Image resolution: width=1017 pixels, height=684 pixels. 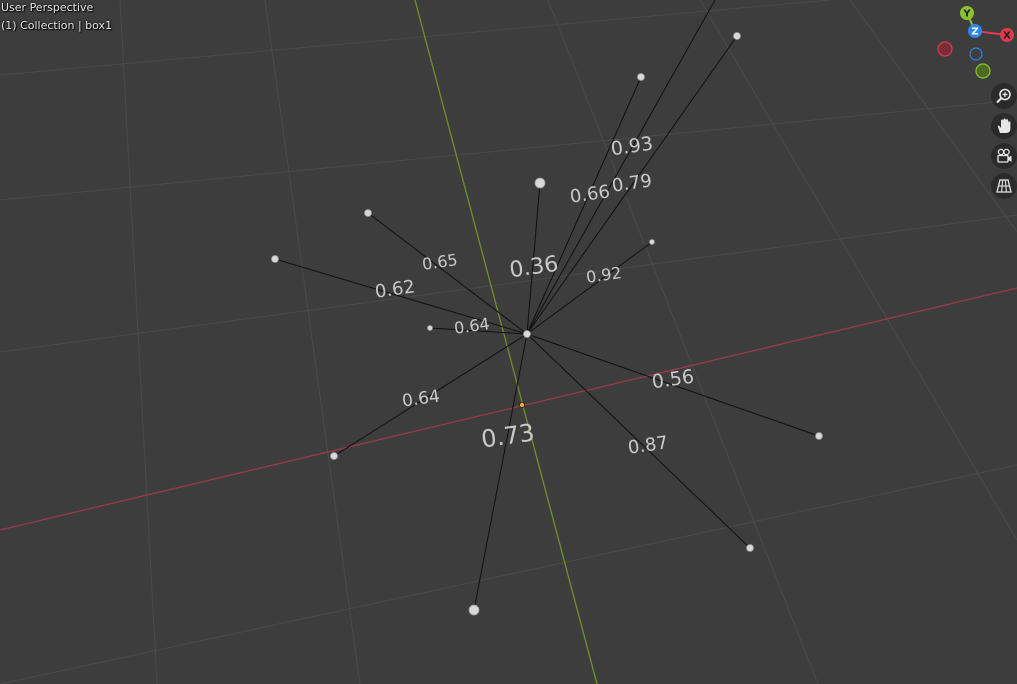 I want to click on grid-icon, so click(x=1004, y=186).